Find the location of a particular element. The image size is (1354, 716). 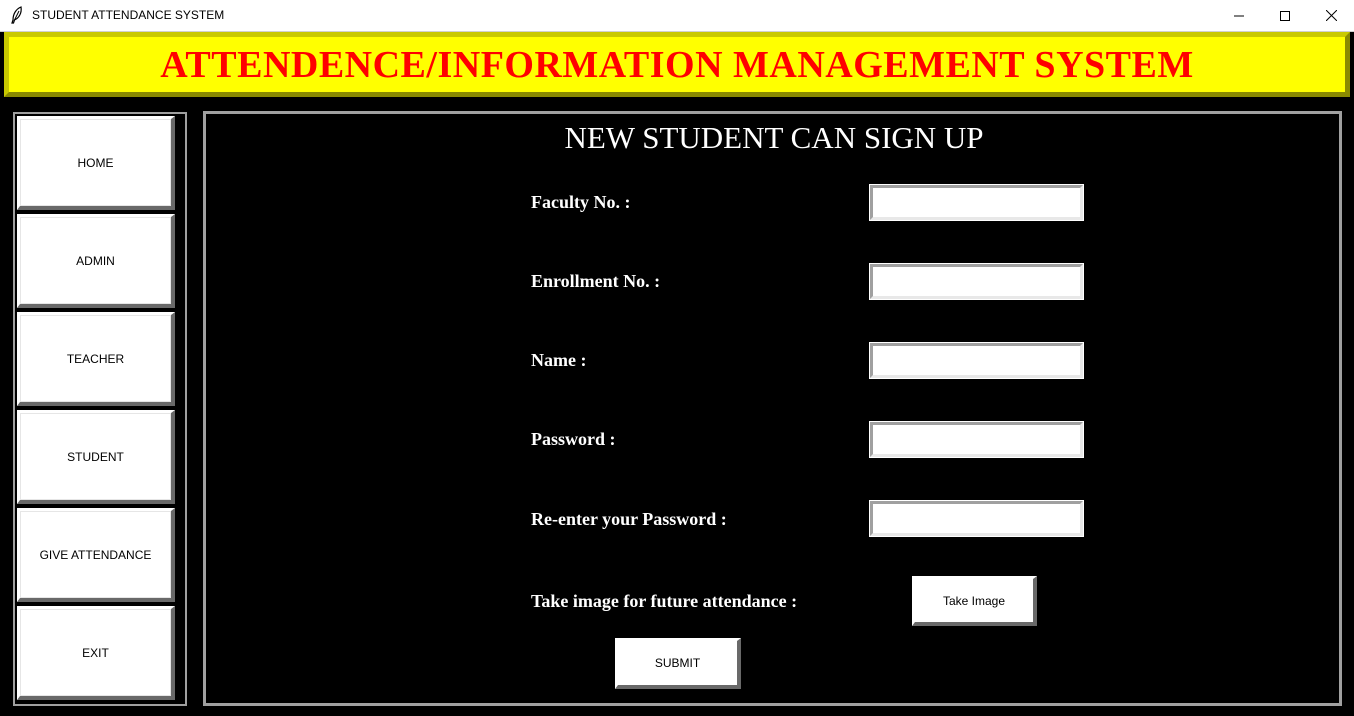

name-label: Name : is located at coordinates (559, 360).